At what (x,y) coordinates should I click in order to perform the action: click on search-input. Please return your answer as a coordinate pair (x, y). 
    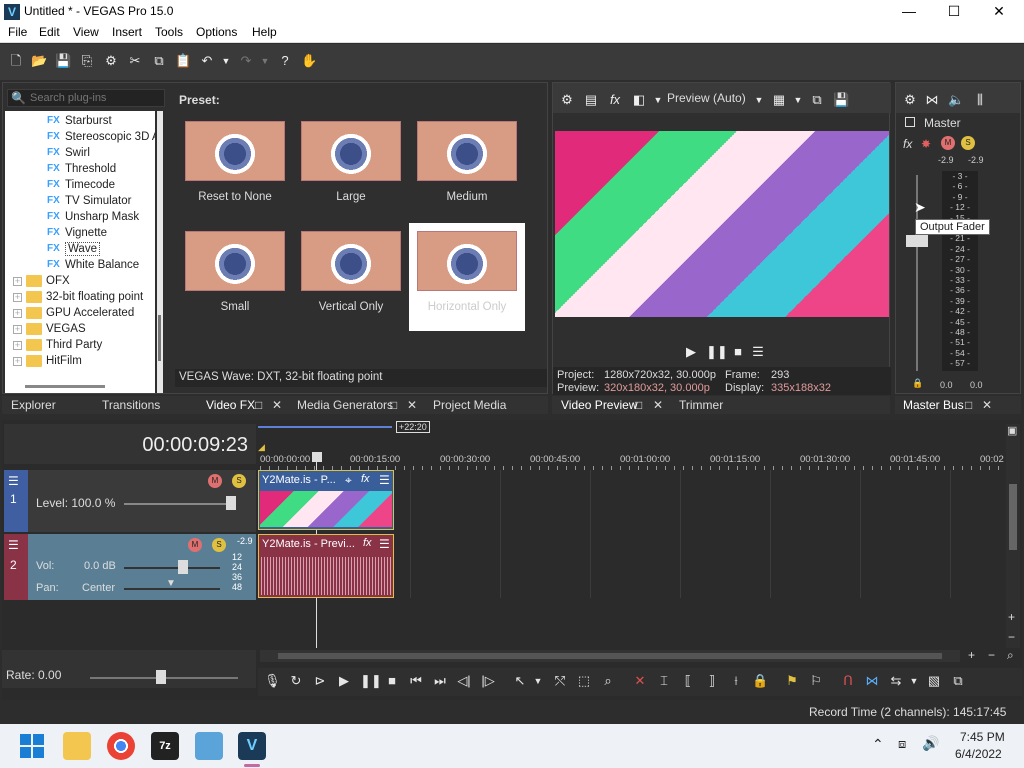
    Looking at the image, I should click on (96, 98).